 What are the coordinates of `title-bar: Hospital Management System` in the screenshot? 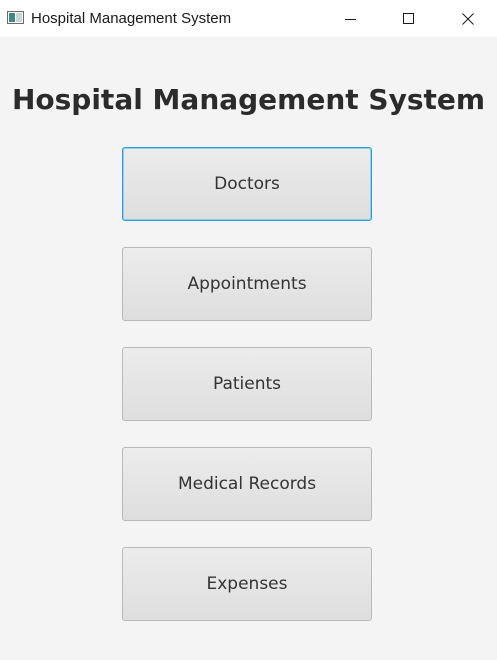 It's located at (248, 18).